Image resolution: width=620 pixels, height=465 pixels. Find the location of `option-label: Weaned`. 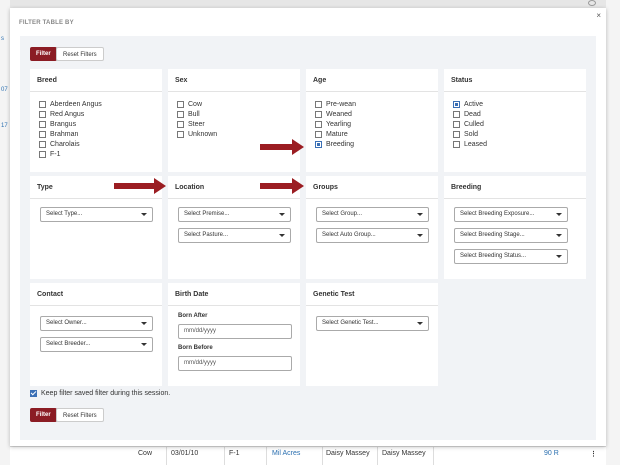

option-label: Weaned is located at coordinates (339, 114).